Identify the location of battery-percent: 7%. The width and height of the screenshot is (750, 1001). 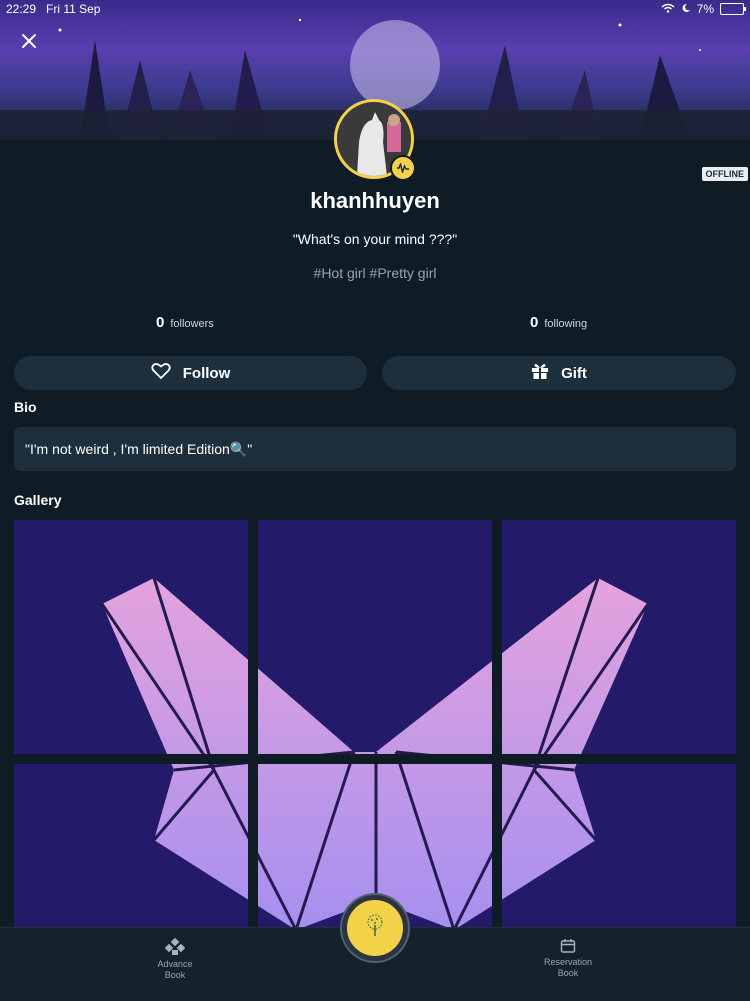
(705, 9).